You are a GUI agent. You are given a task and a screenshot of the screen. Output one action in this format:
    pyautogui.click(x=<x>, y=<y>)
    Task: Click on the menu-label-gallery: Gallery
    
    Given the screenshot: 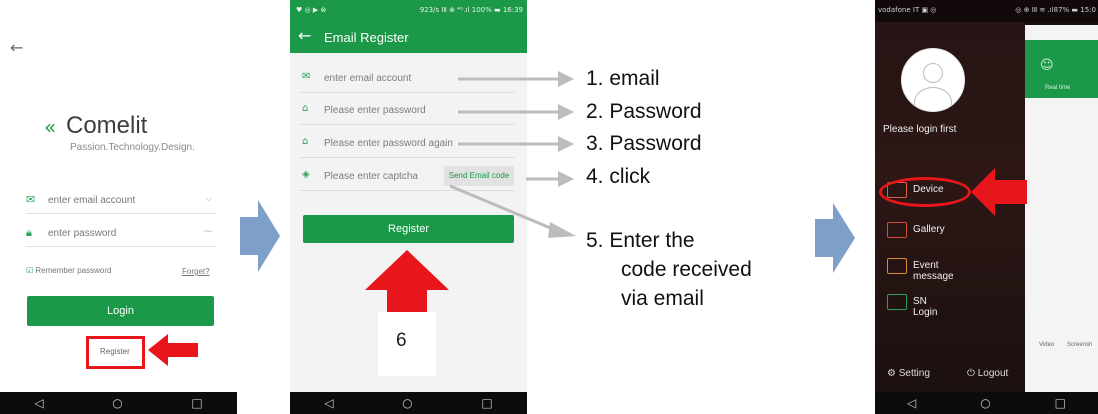 What is the action you would take?
    pyautogui.click(x=929, y=229)
    